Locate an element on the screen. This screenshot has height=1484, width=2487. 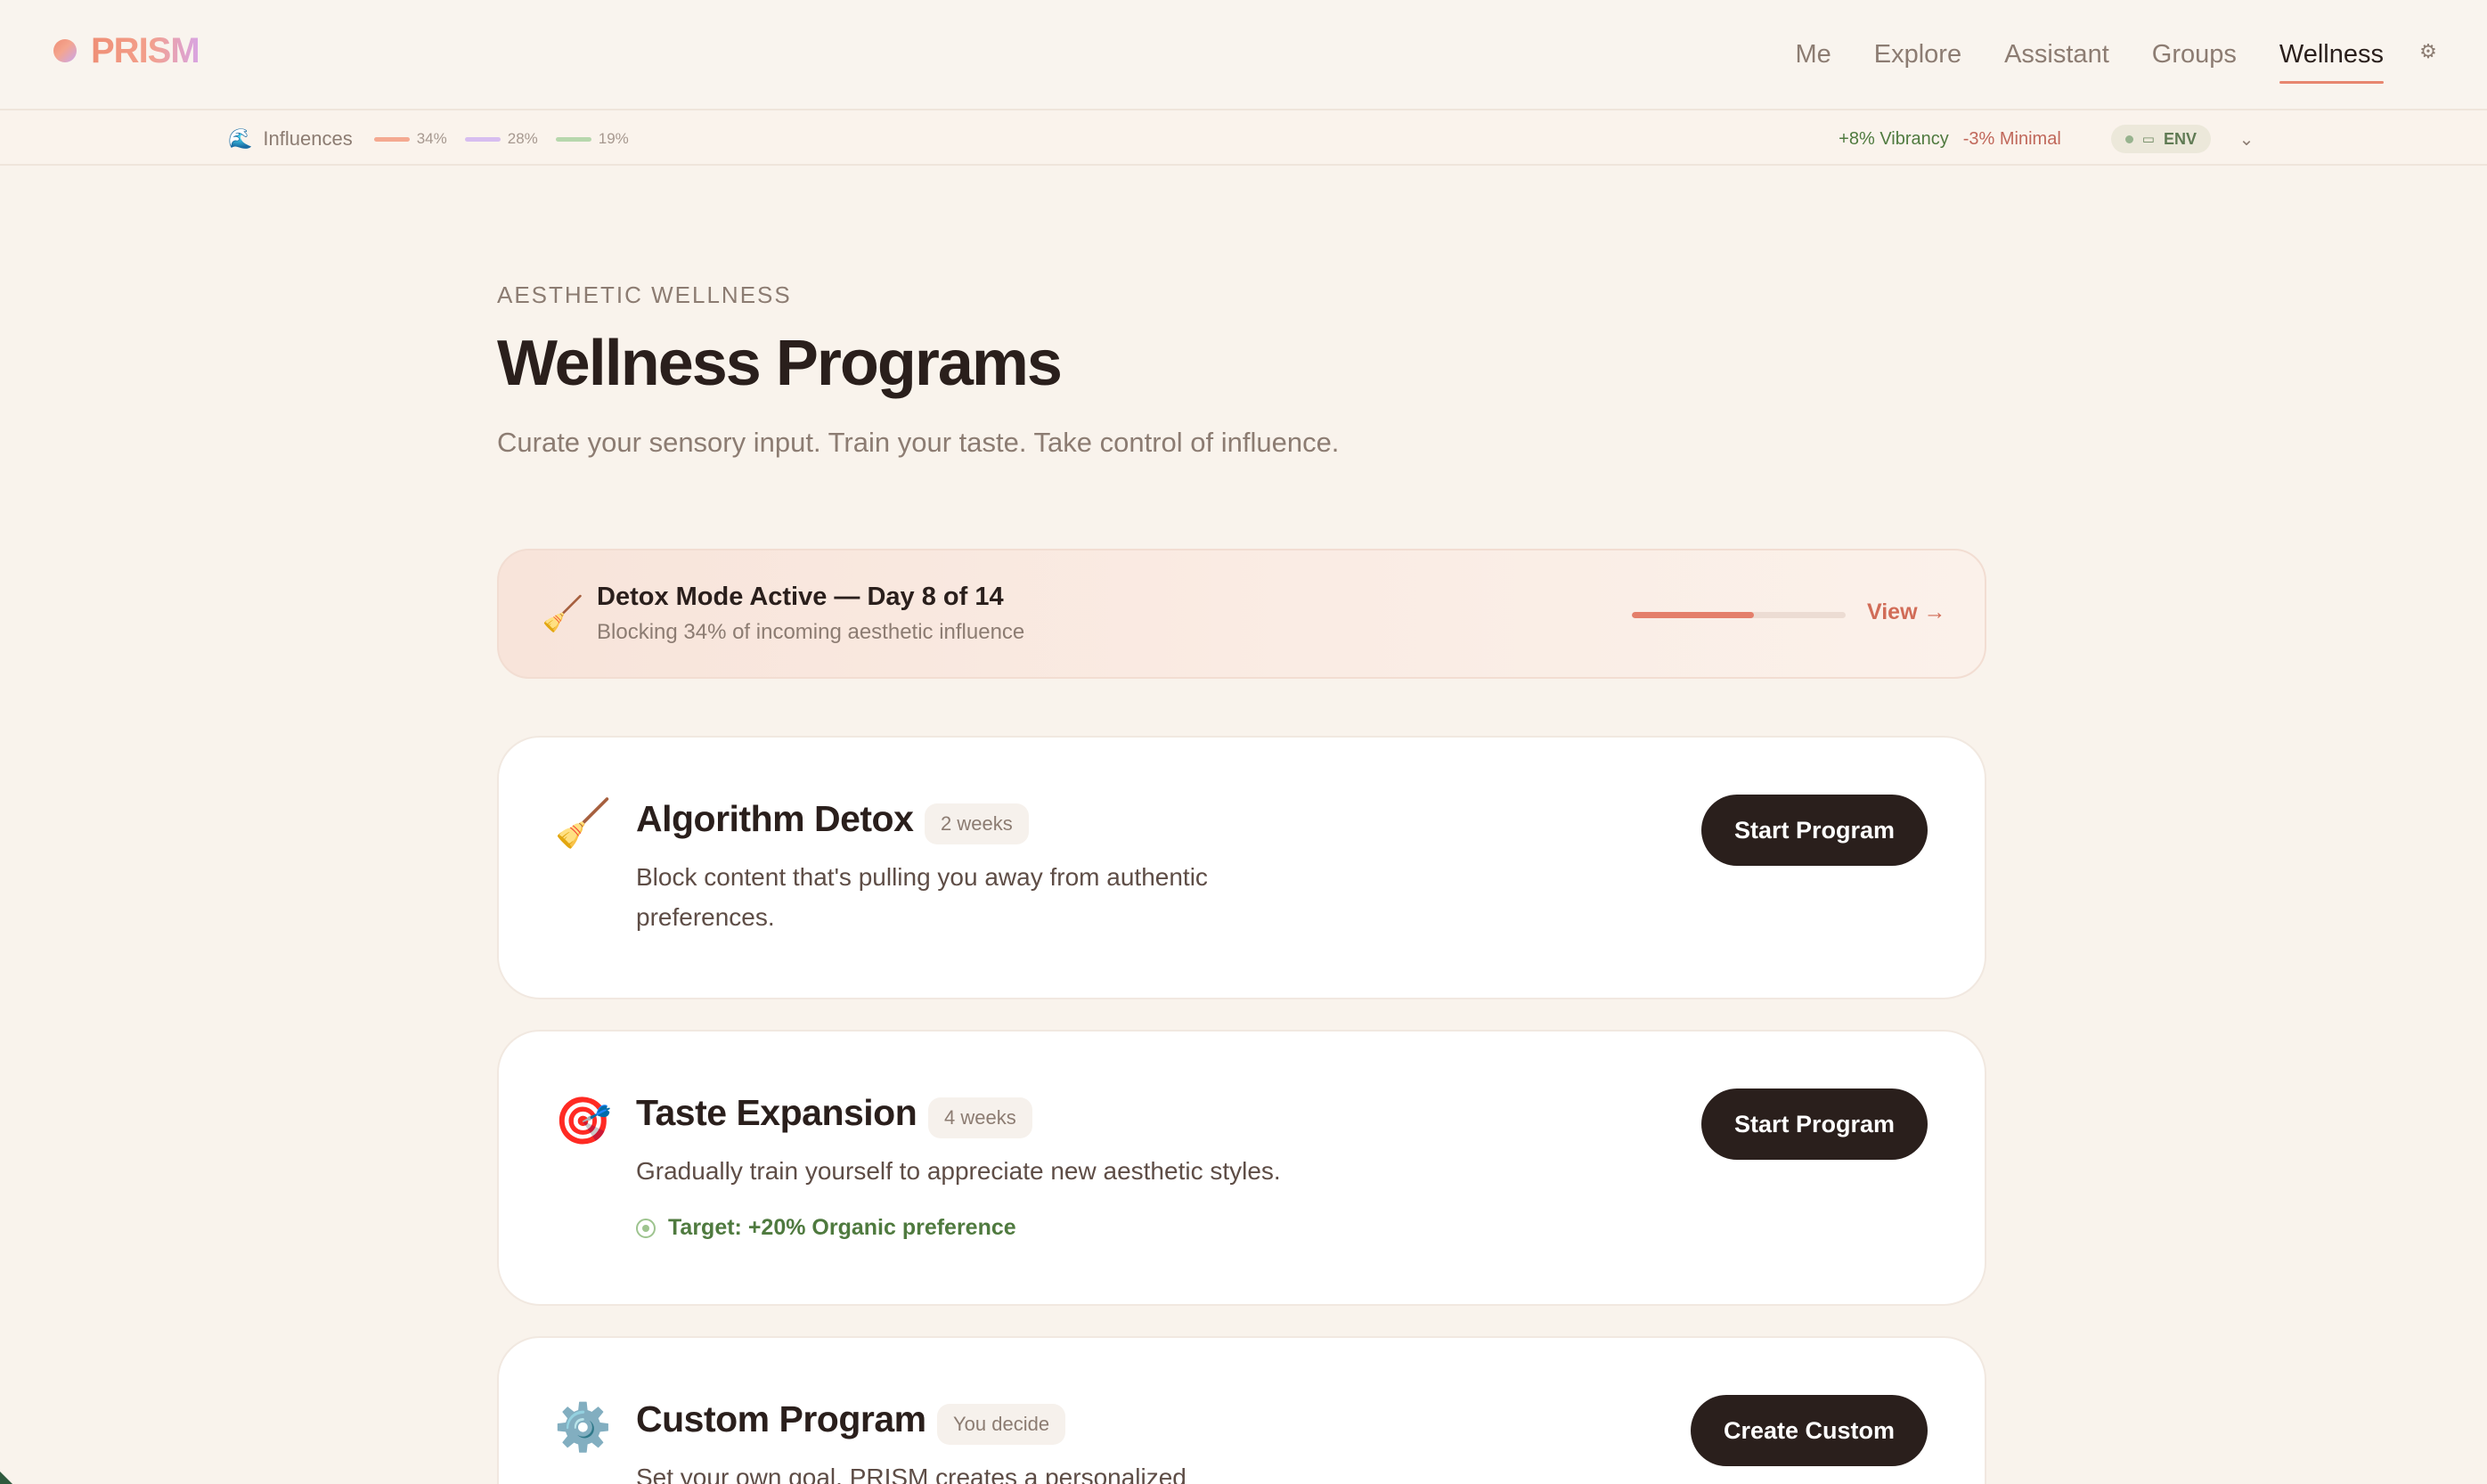
program-target: Target: +20% Organic preference is located at coordinates (826, 1228).